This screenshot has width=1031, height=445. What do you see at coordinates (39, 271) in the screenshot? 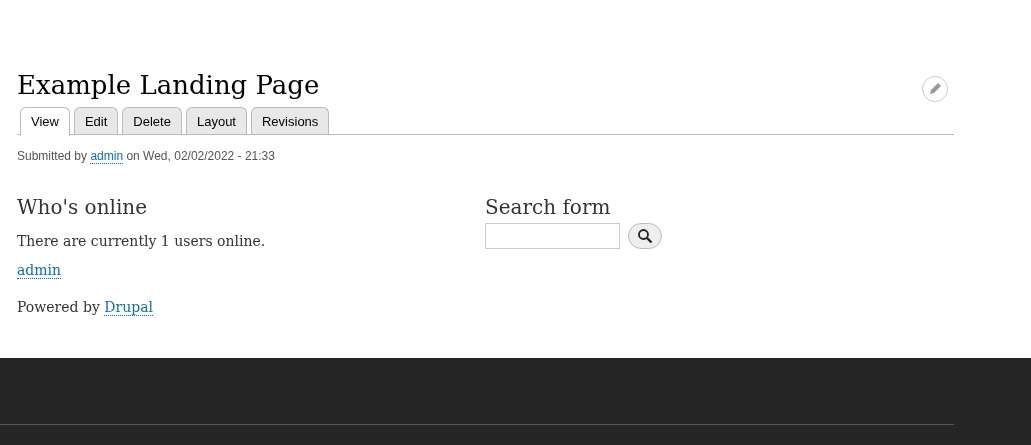
I see `user-link: admin` at bounding box center [39, 271].